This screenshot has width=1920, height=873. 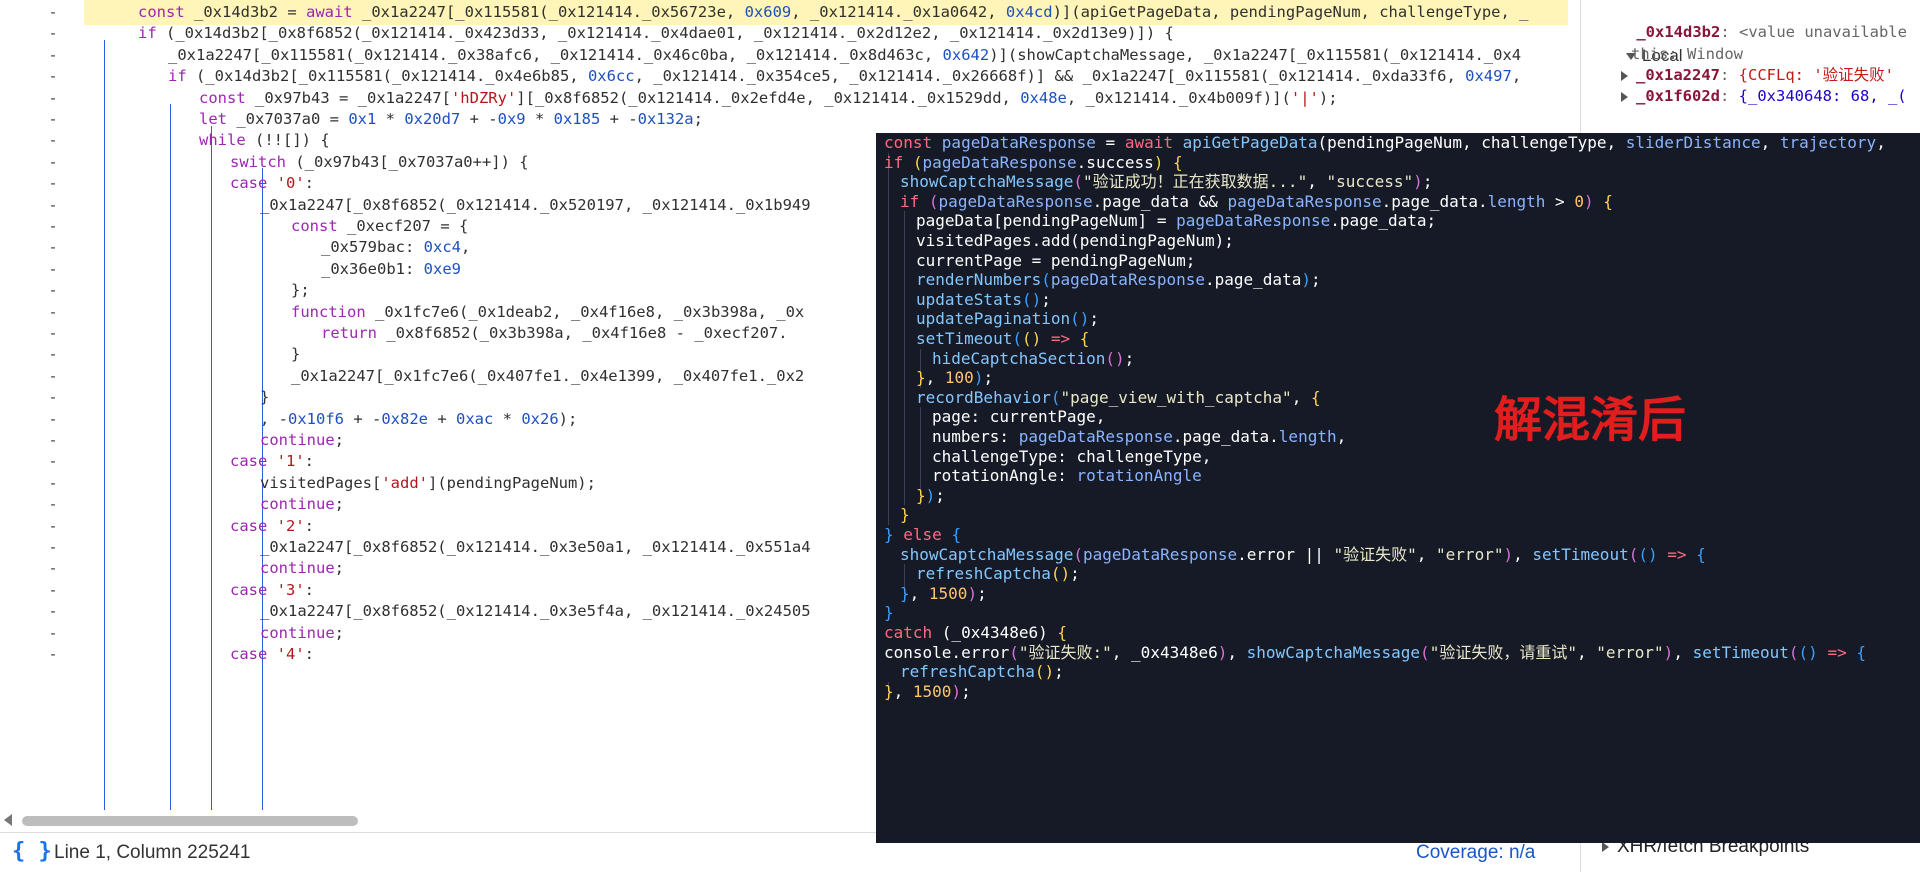 What do you see at coordinates (8, 820) in the screenshot?
I see `scroll-left-arrow-icon` at bounding box center [8, 820].